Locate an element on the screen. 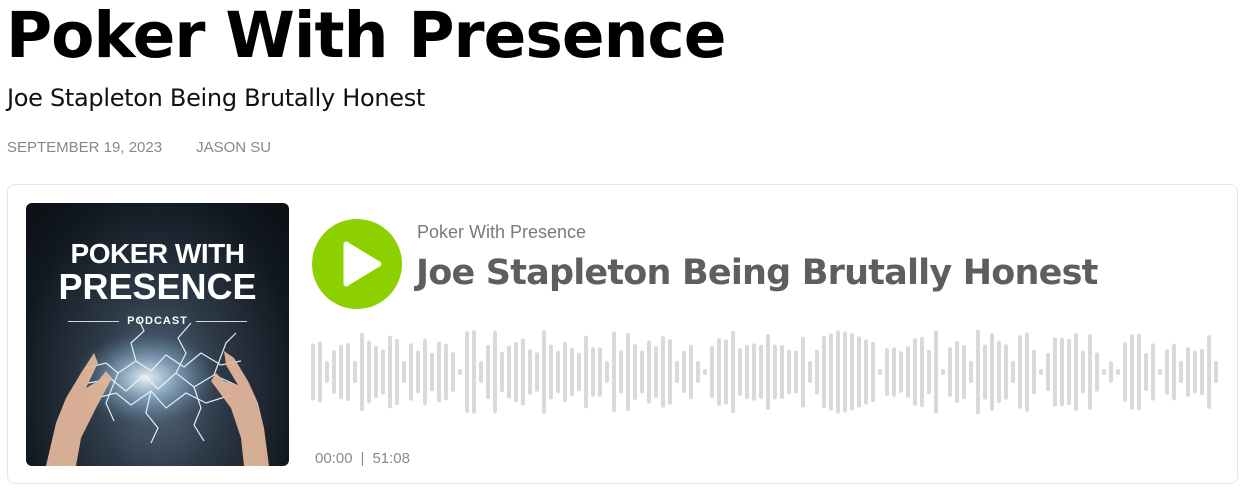 The width and height of the screenshot is (1242, 491). waveform-scrubber is located at coordinates (766, 372).